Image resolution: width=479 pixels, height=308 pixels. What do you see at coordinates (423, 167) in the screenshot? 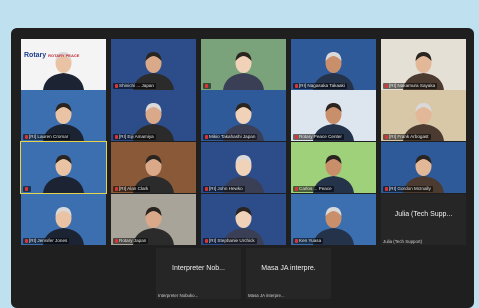
I see `participant-tile: [RI] Gordon McInally` at bounding box center [423, 167].